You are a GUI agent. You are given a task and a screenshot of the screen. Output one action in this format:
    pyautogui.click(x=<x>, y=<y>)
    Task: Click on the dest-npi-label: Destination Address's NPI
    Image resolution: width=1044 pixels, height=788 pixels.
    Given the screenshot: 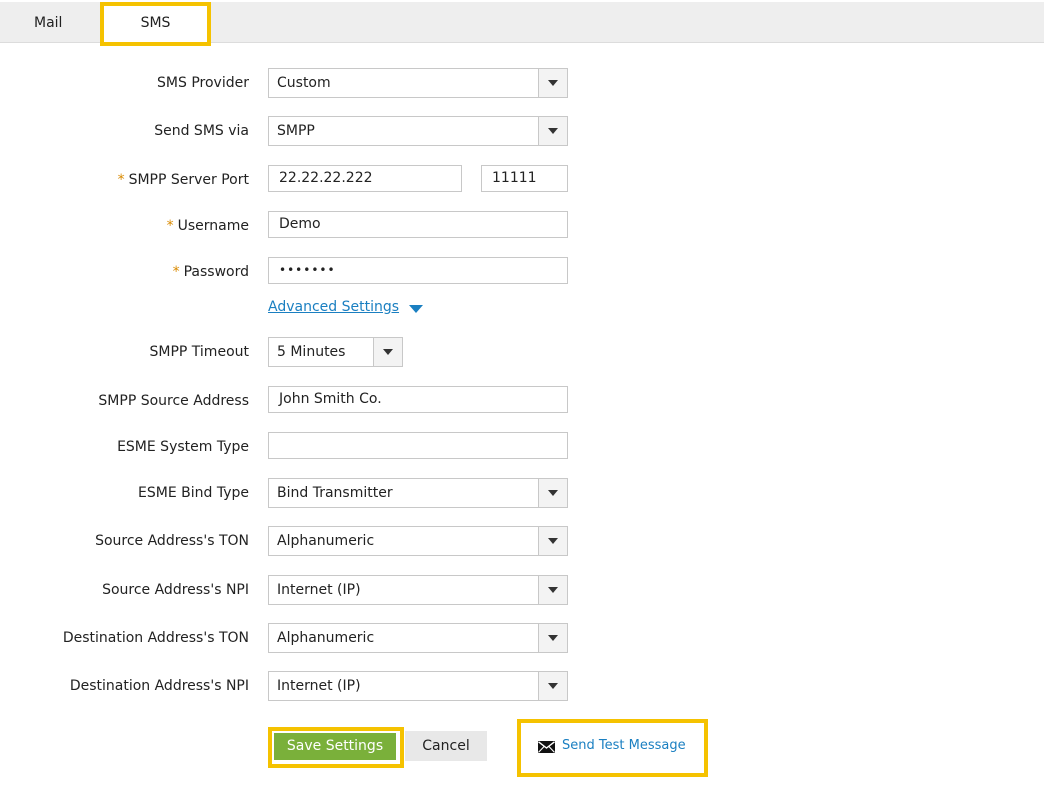 What is the action you would take?
    pyautogui.click(x=159, y=686)
    